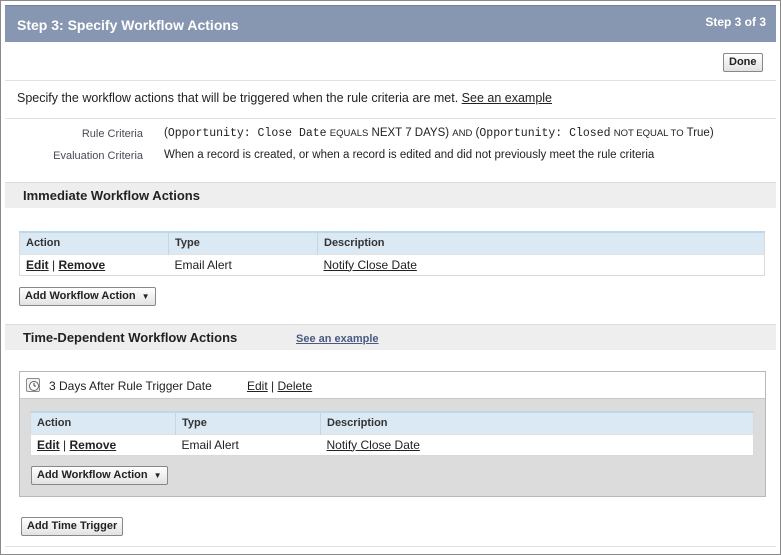 The width and height of the screenshot is (781, 555). I want to click on edit-trigger-link: Edit, so click(257, 386).